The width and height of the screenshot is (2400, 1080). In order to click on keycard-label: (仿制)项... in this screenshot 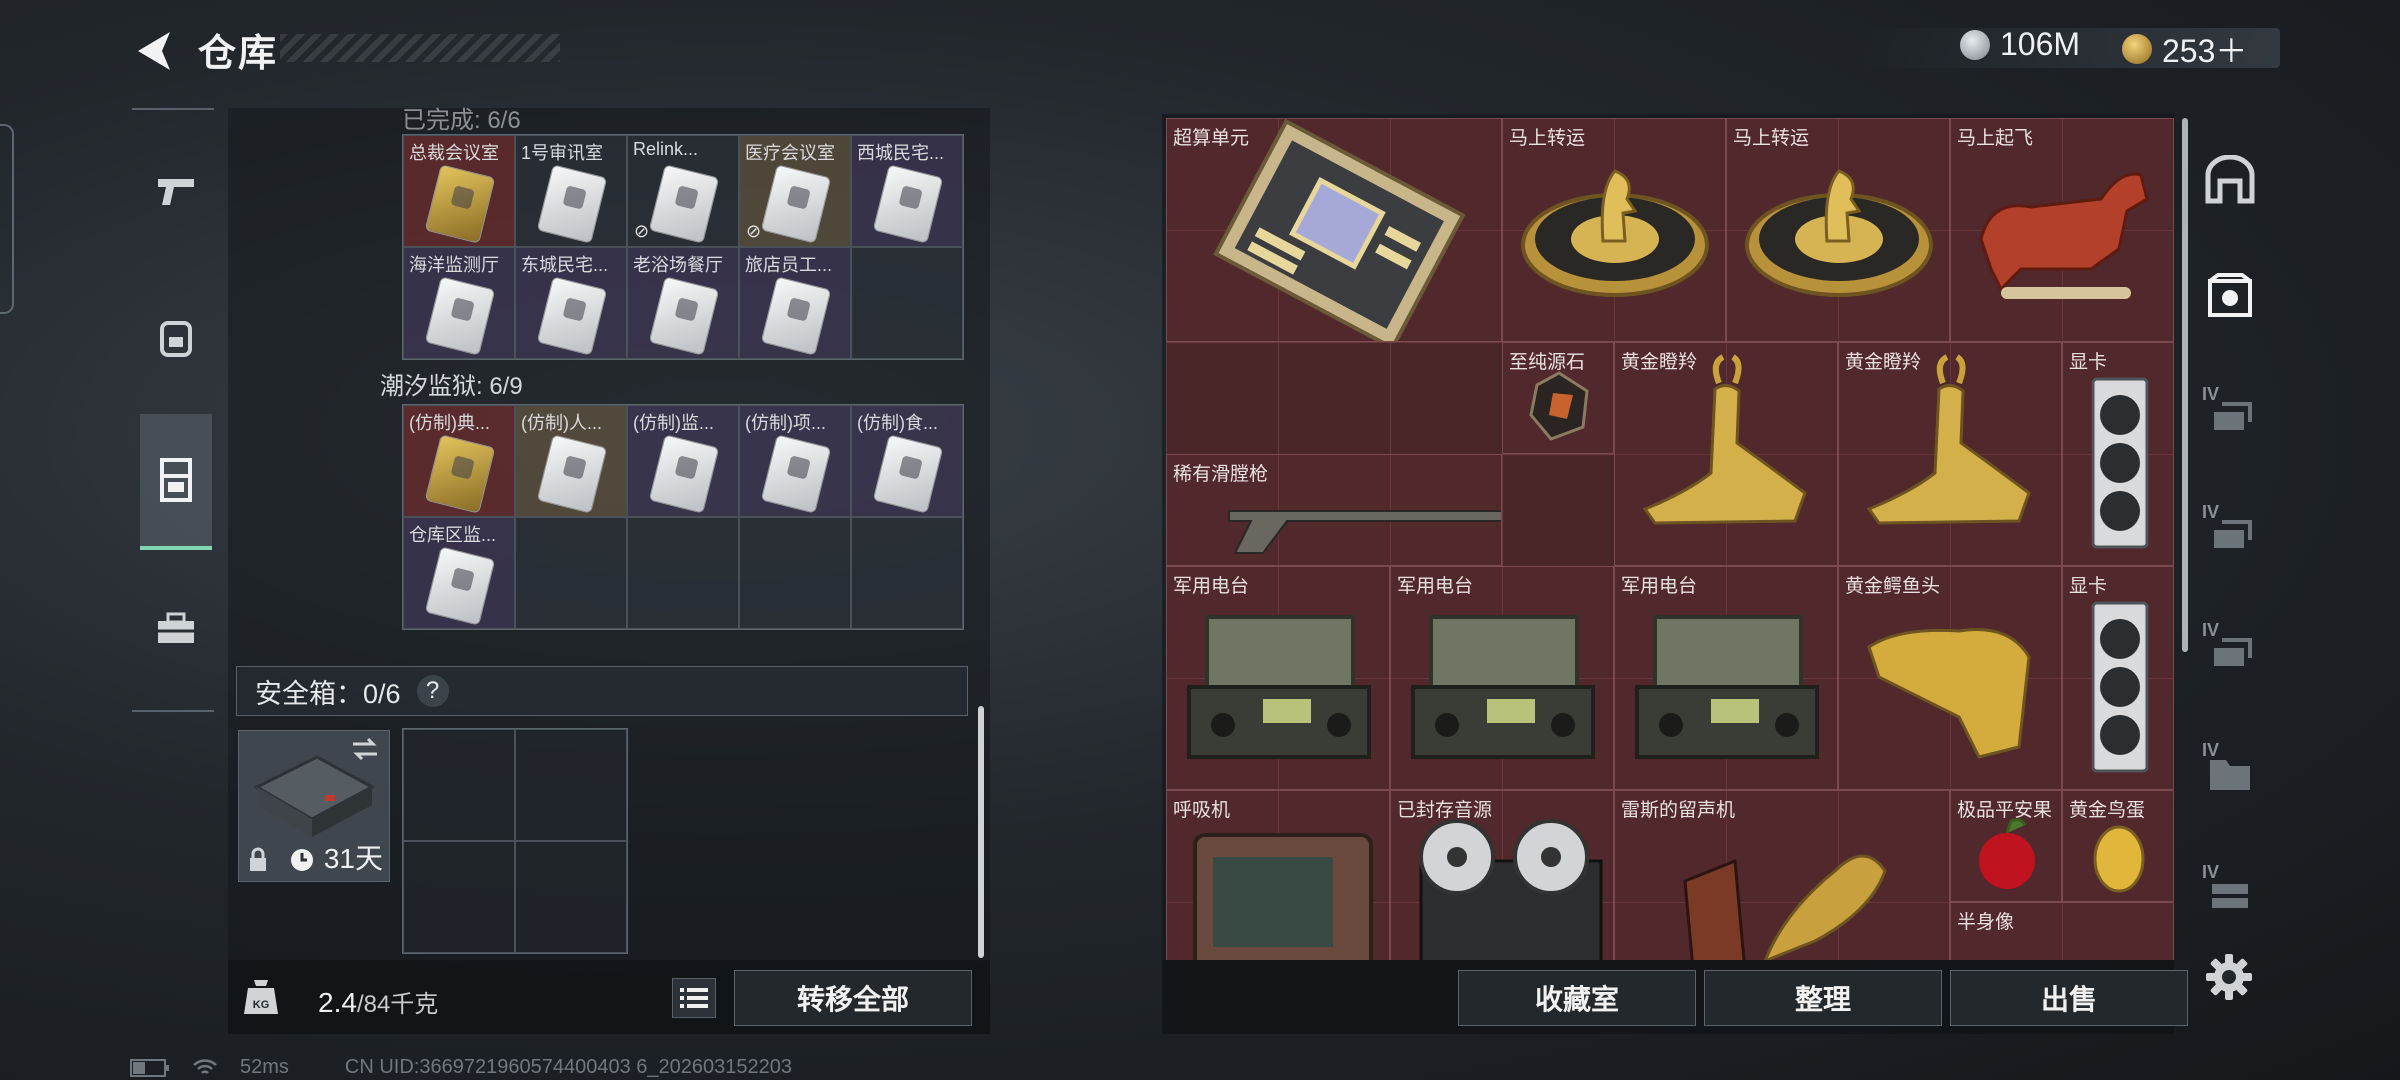, I will do `click(785, 423)`.